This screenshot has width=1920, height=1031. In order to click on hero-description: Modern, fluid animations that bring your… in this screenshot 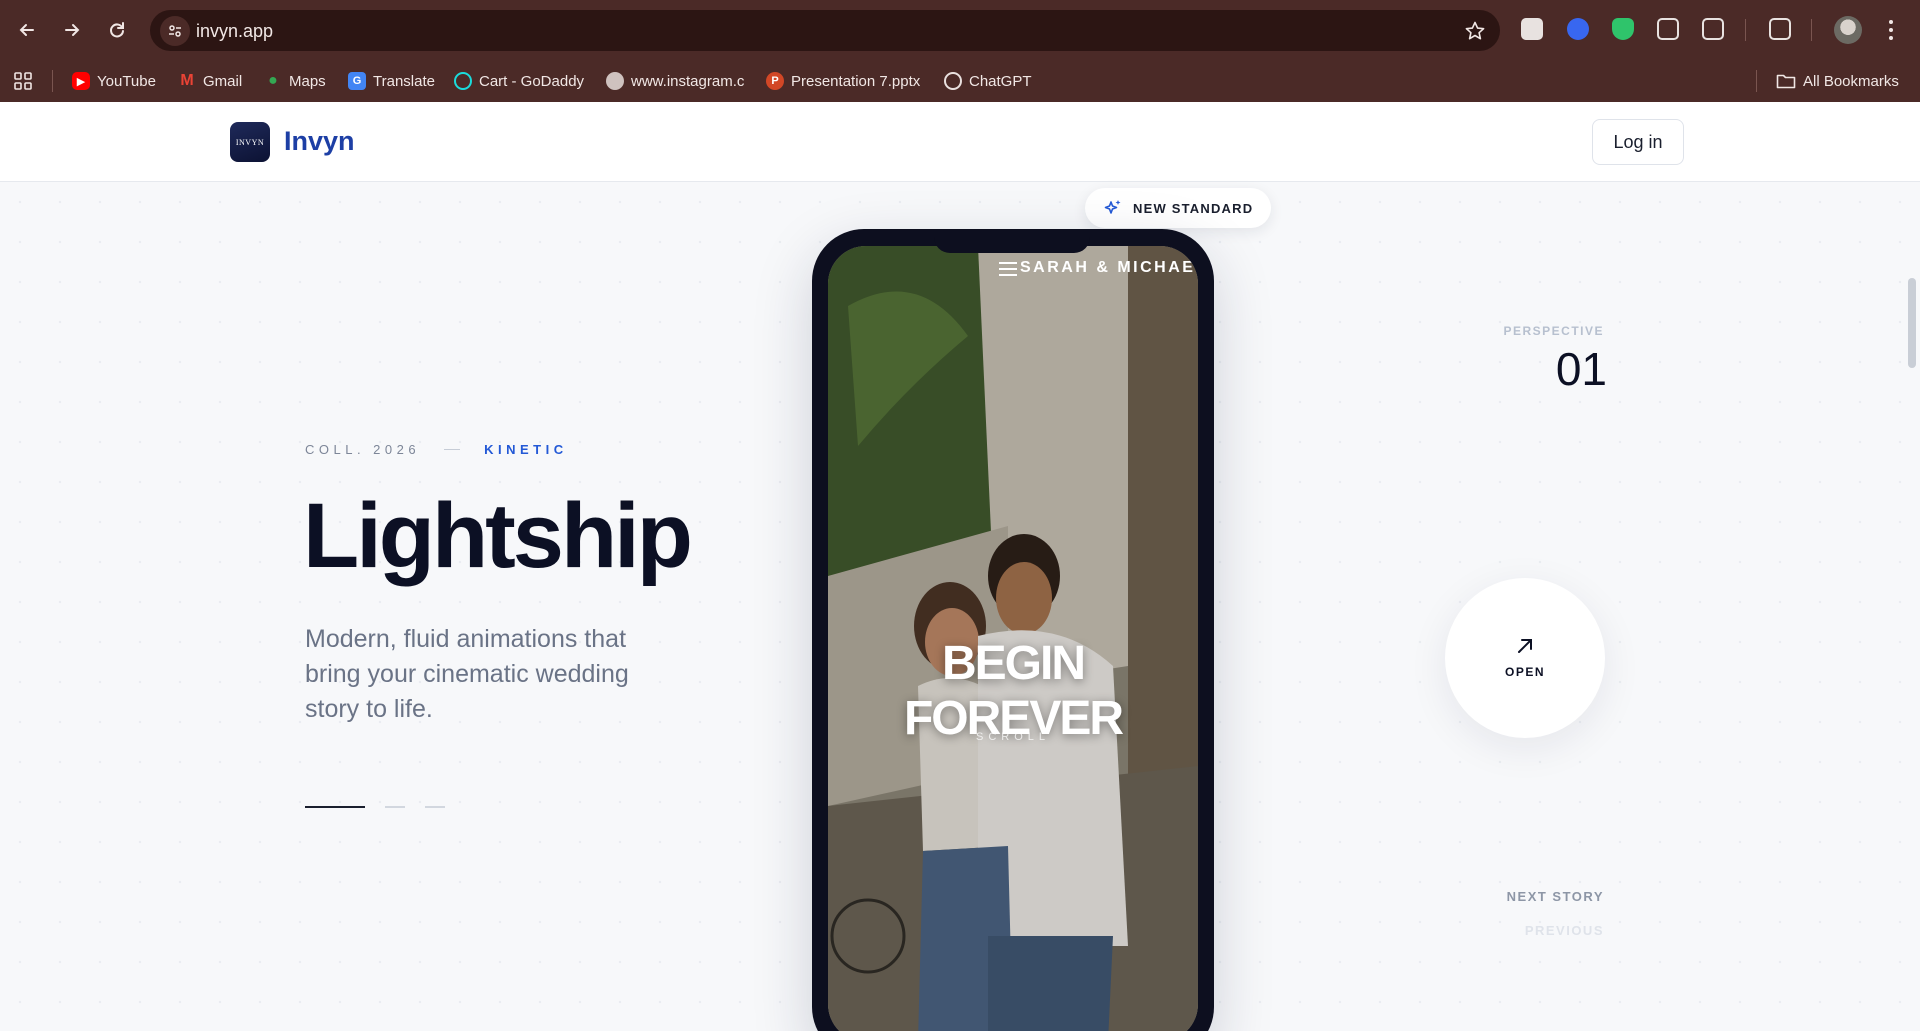, I will do `click(467, 674)`.